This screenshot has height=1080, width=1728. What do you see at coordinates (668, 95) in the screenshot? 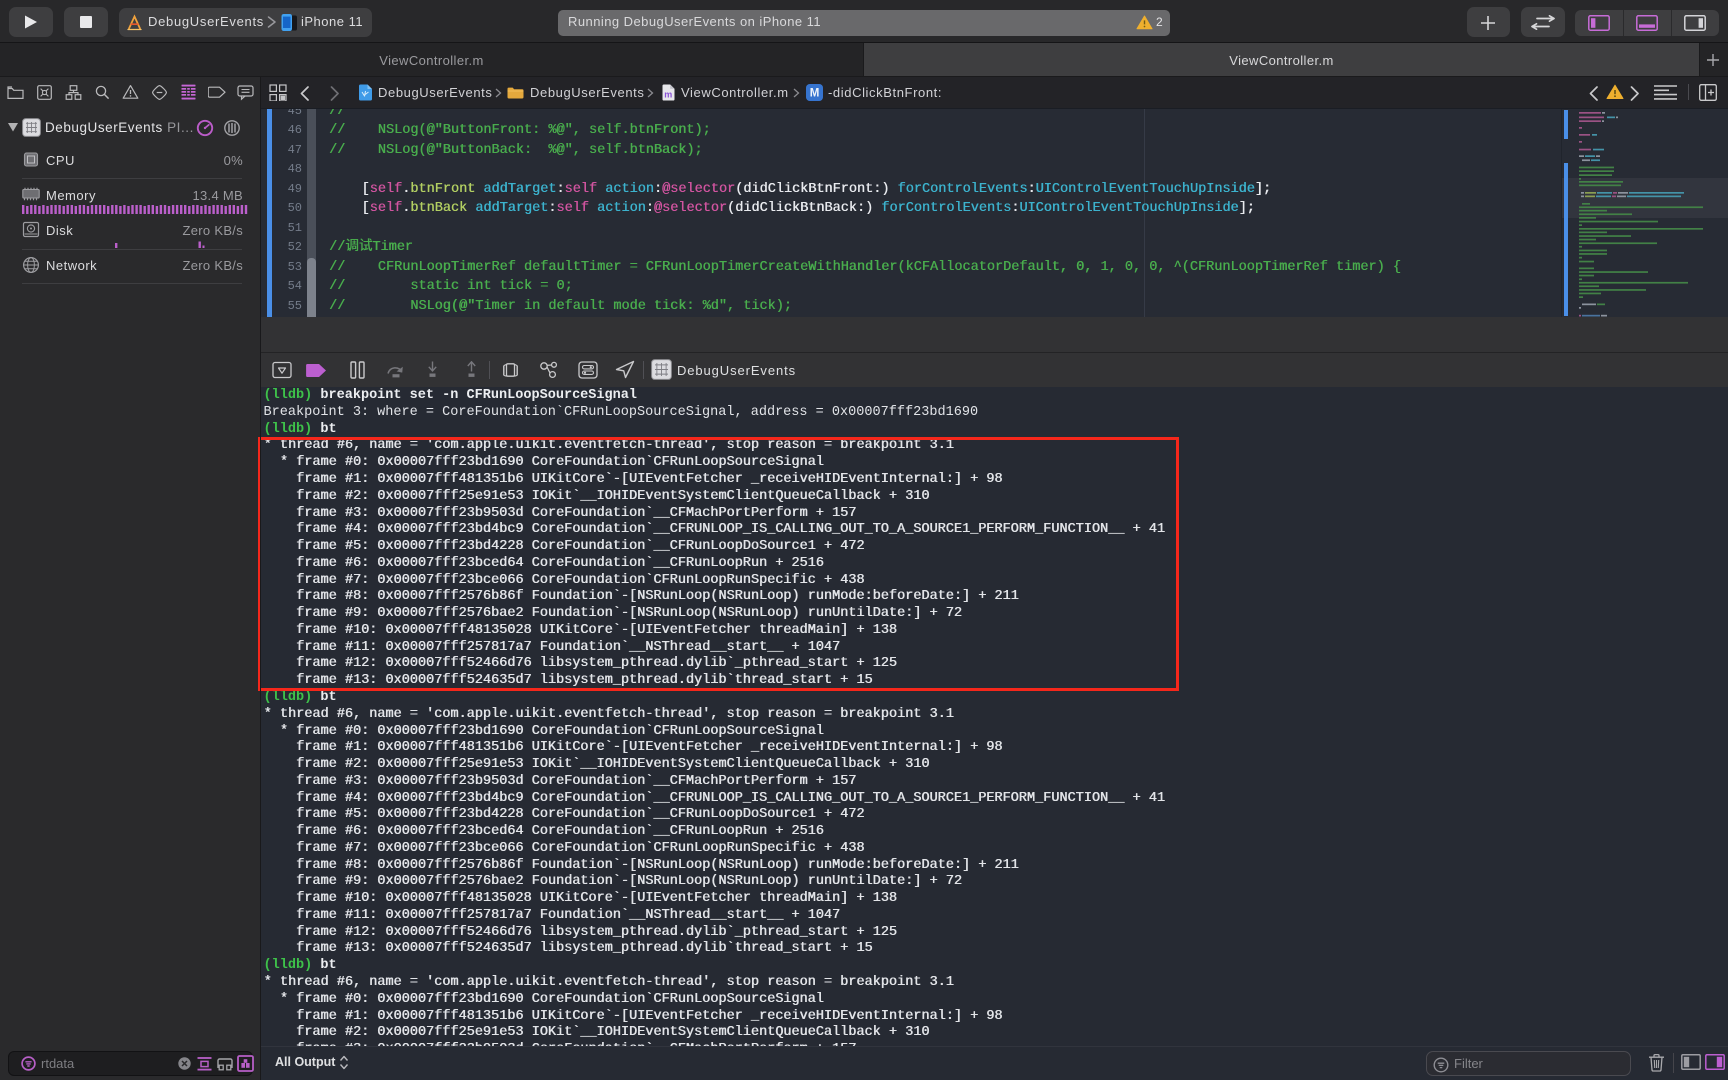
I see `svg-text: m` at bounding box center [668, 95].